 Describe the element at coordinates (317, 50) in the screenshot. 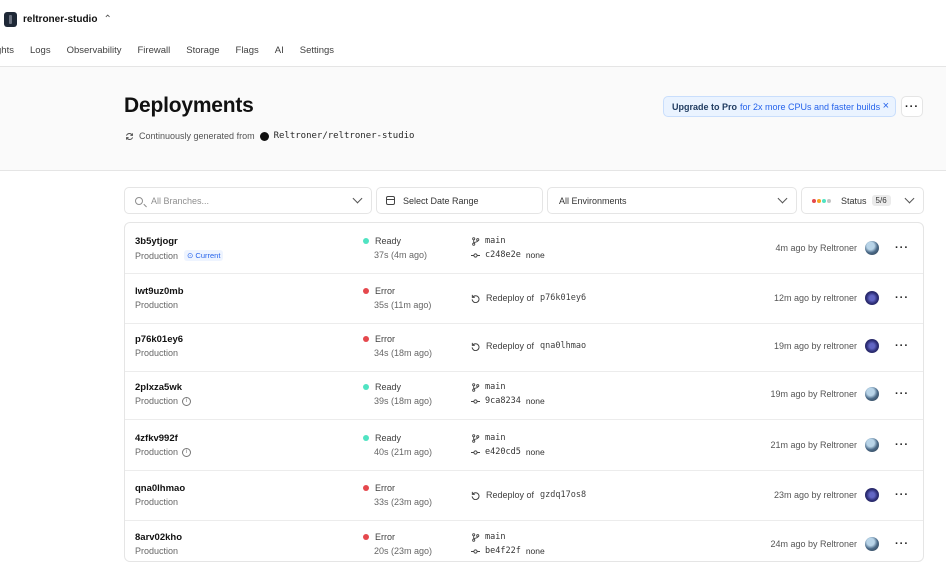

I see `tab-settings: Settings` at that location.